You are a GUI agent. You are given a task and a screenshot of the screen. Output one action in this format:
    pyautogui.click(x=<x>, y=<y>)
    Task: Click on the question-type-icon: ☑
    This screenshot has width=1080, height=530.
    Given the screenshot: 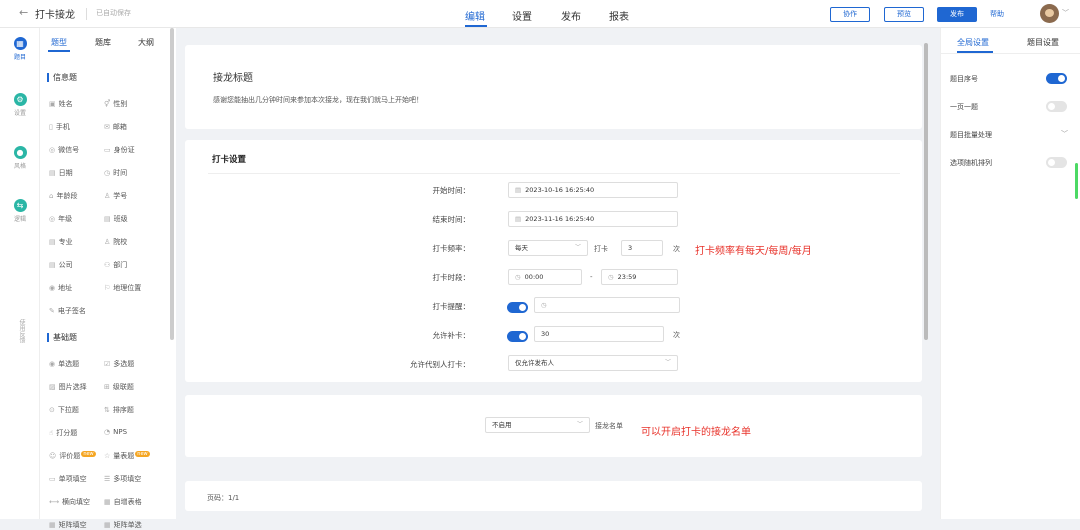 What is the action you would take?
    pyautogui.click(x=107, y=364)
    